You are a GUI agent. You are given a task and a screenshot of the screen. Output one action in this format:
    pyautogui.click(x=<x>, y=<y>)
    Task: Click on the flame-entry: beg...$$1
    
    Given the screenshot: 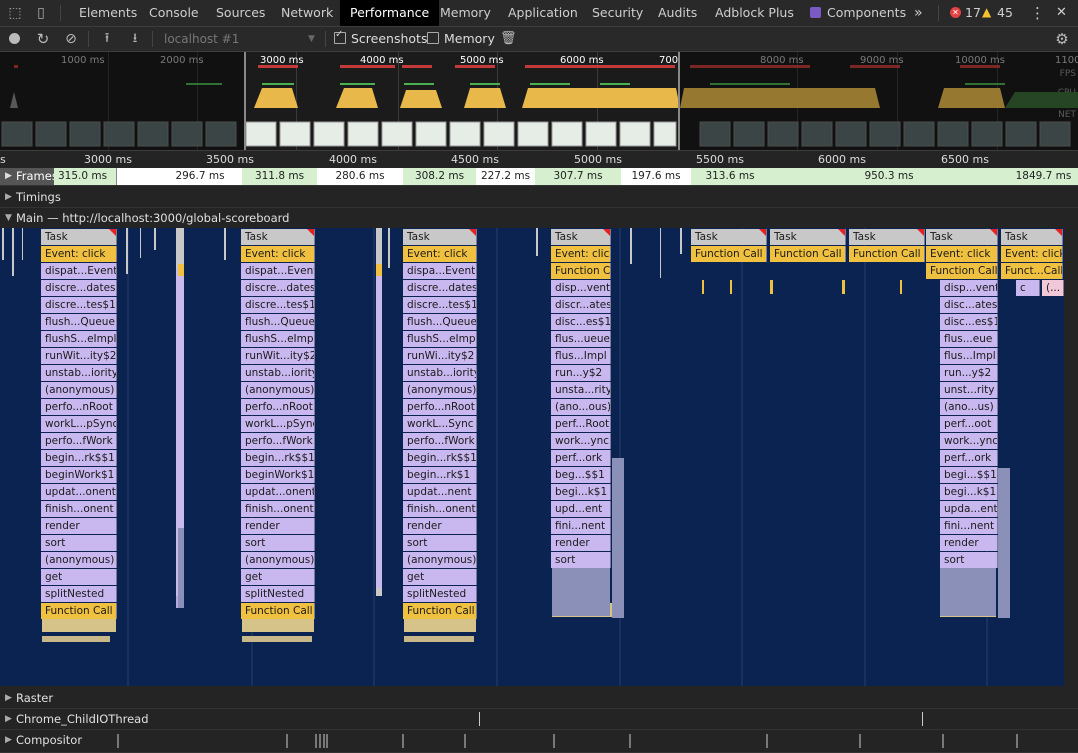 What is the action you would take?
    pyautogui.click(x=581, y=475)
    